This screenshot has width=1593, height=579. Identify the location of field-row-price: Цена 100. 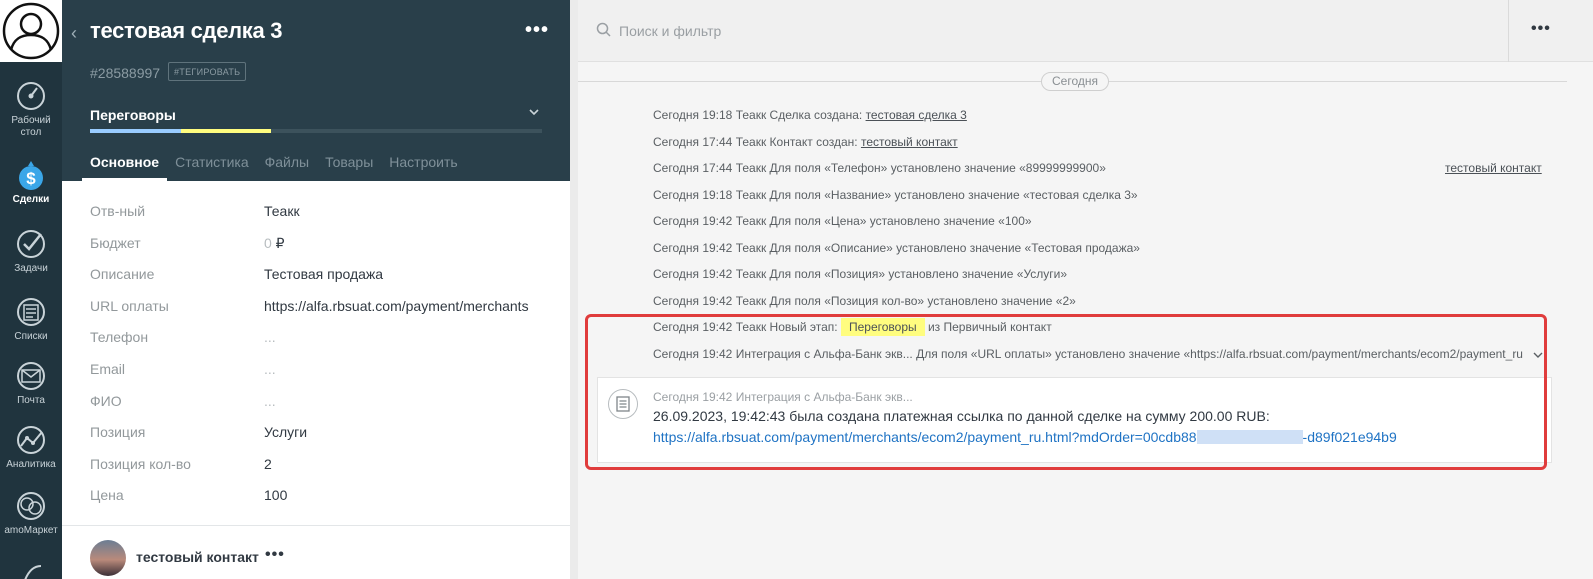
(320, 500).